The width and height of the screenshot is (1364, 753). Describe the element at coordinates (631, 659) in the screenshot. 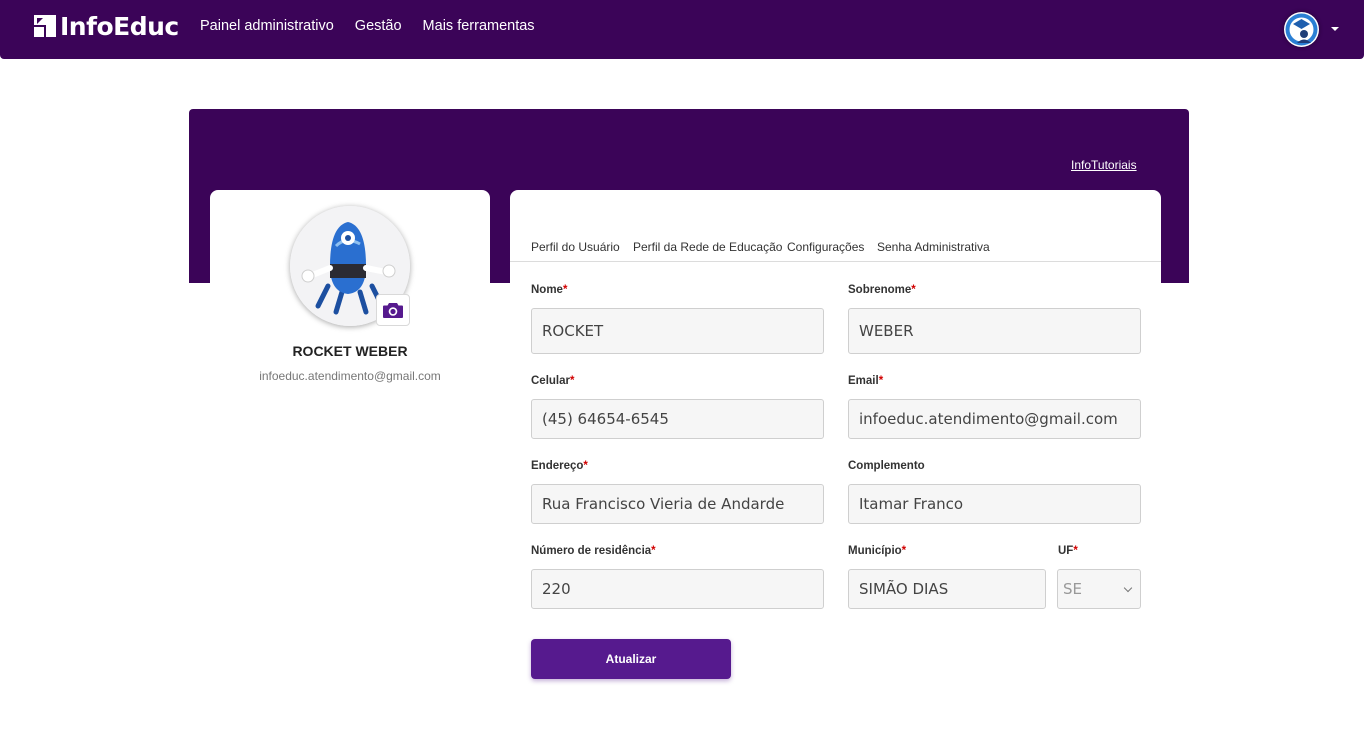

I see `atualizar-button: Atualizar` at that location.